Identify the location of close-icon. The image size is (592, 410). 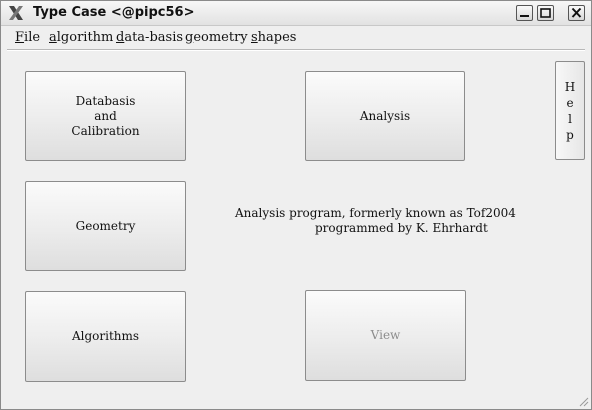
(576, 12).